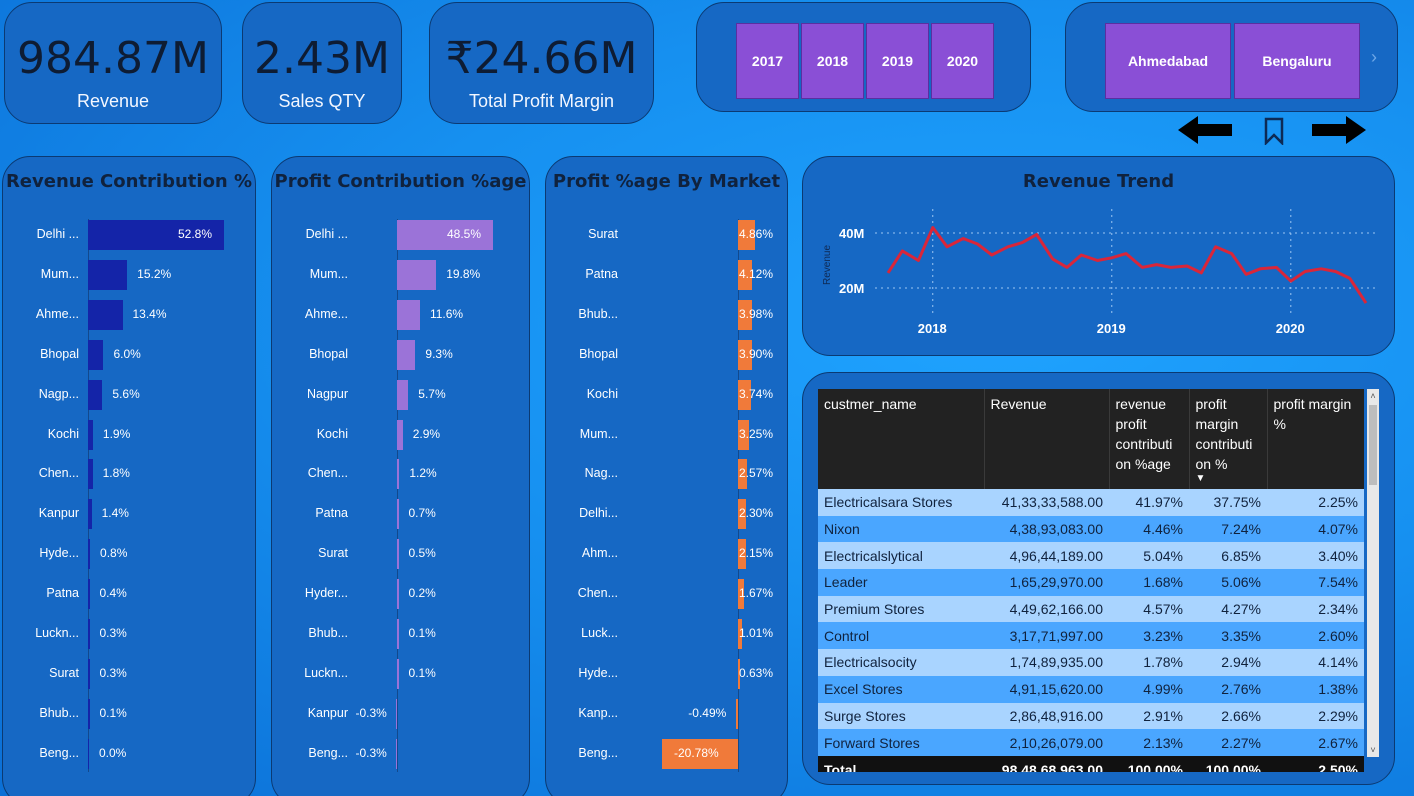 Image resolution: width=1414 pixels, height=796 pixels. What do you see at coordinates (666, 239) in the screenshot?
I see `bar-row: Surat 4.86%` at bounding box center [666, 239].